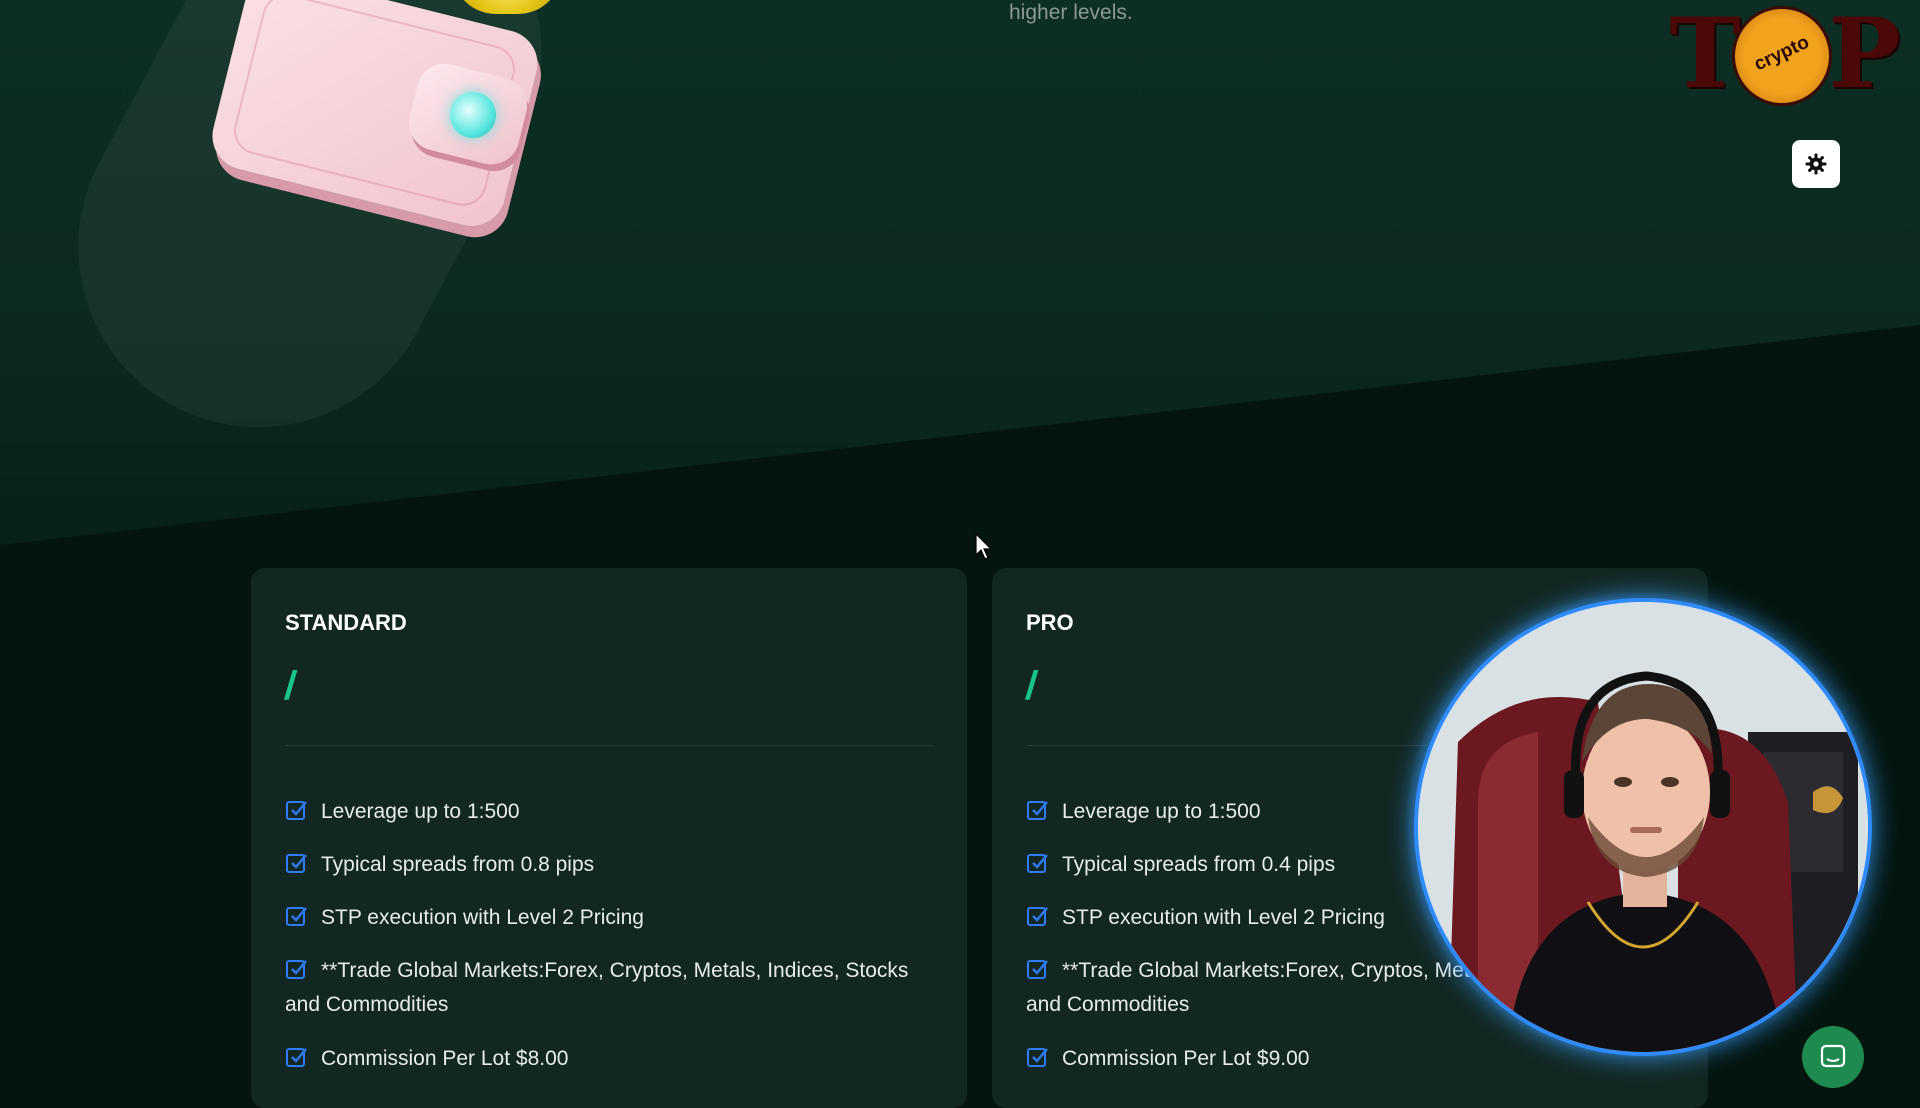 The height and width of the screenshot is (1108, 1920). I want to click on feature-text: Typical spreads from 0.4 pips, so click(1199, 864).